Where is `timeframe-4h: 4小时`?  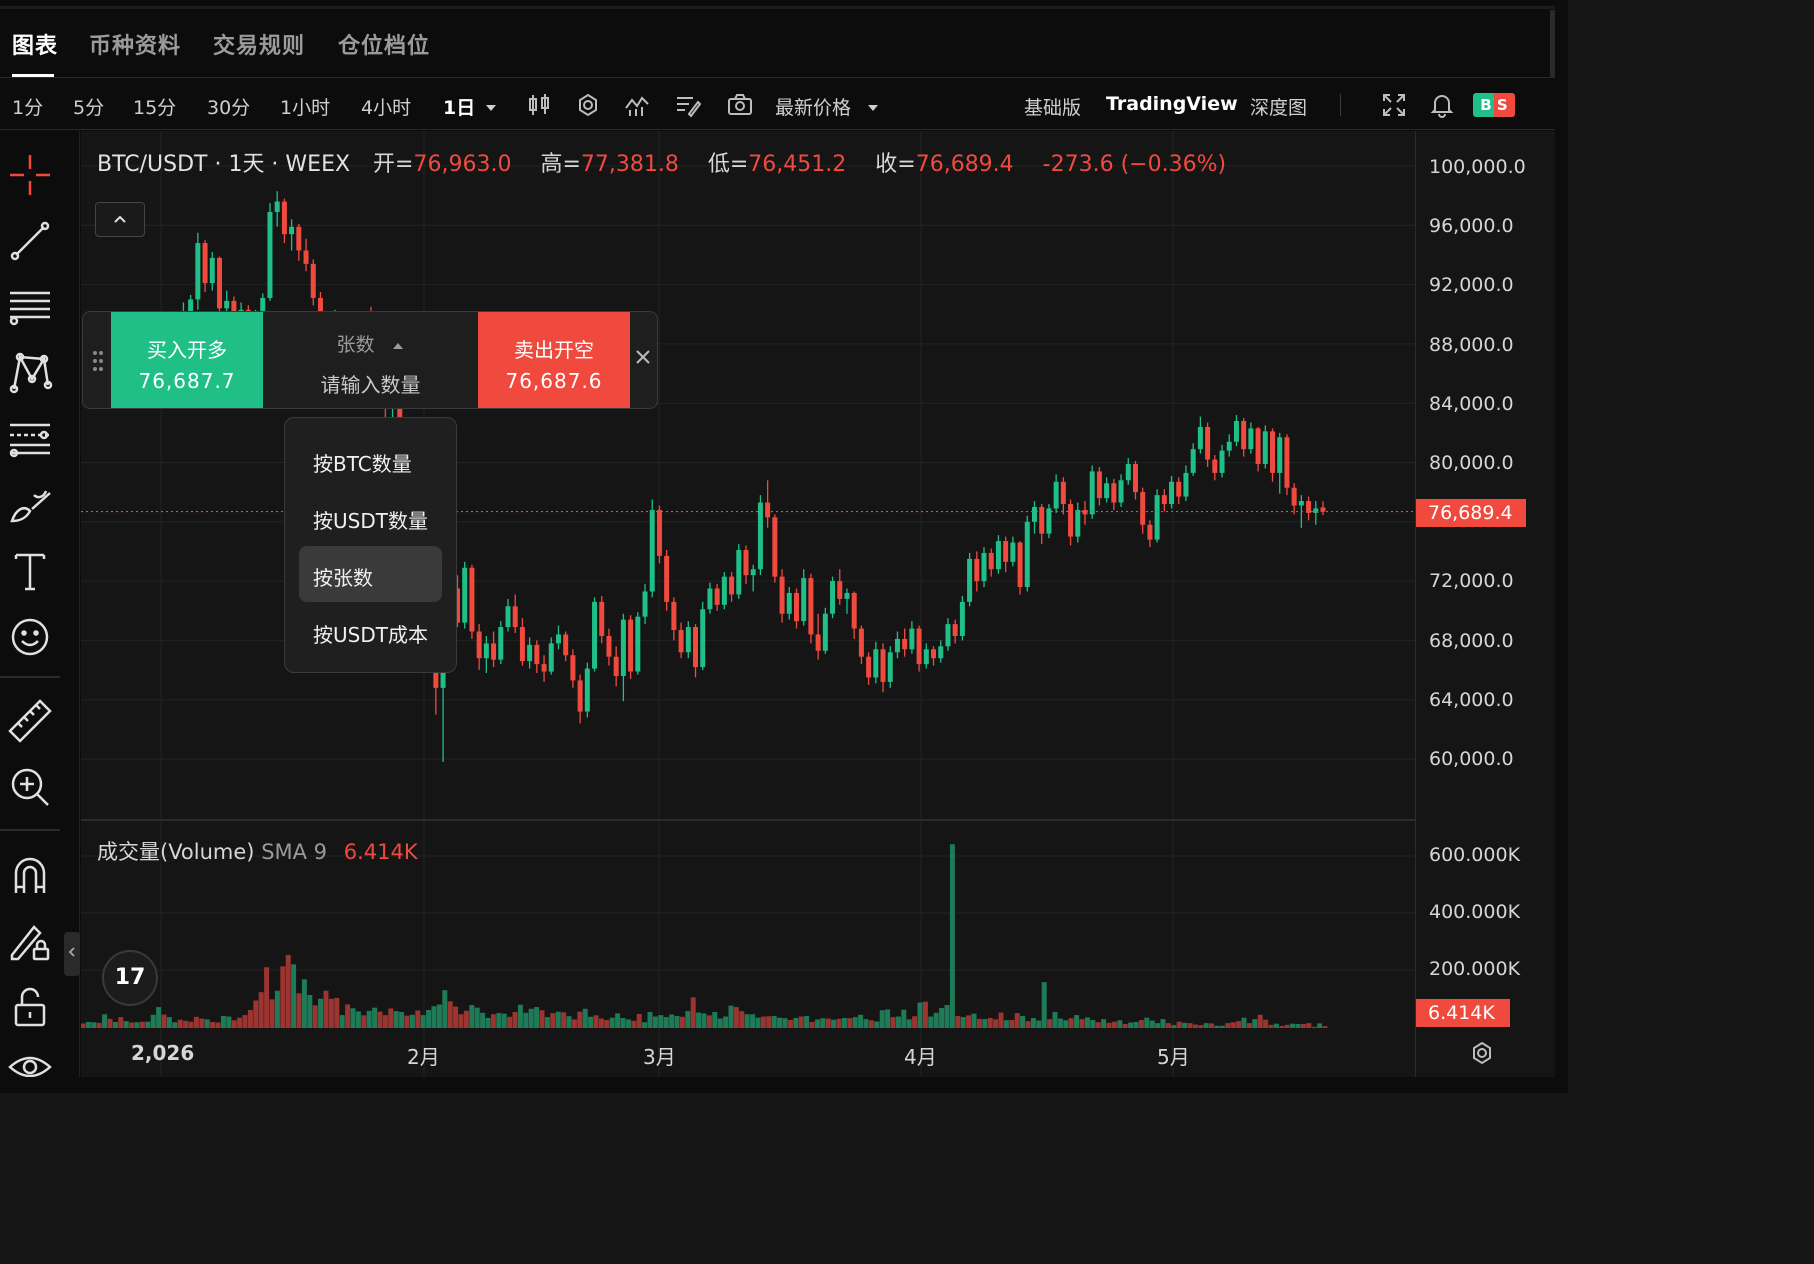
timeframe-4h: 4小时 is located at coordinates (386, 106).